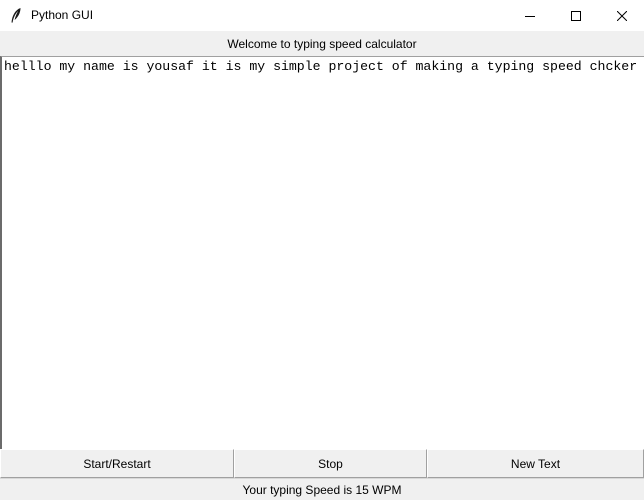  What do you see at coordinates (322, 489) in the screenshot?
I see `status-label: Your typing Speed is 15 WPM` at bounding box center [322, 489].